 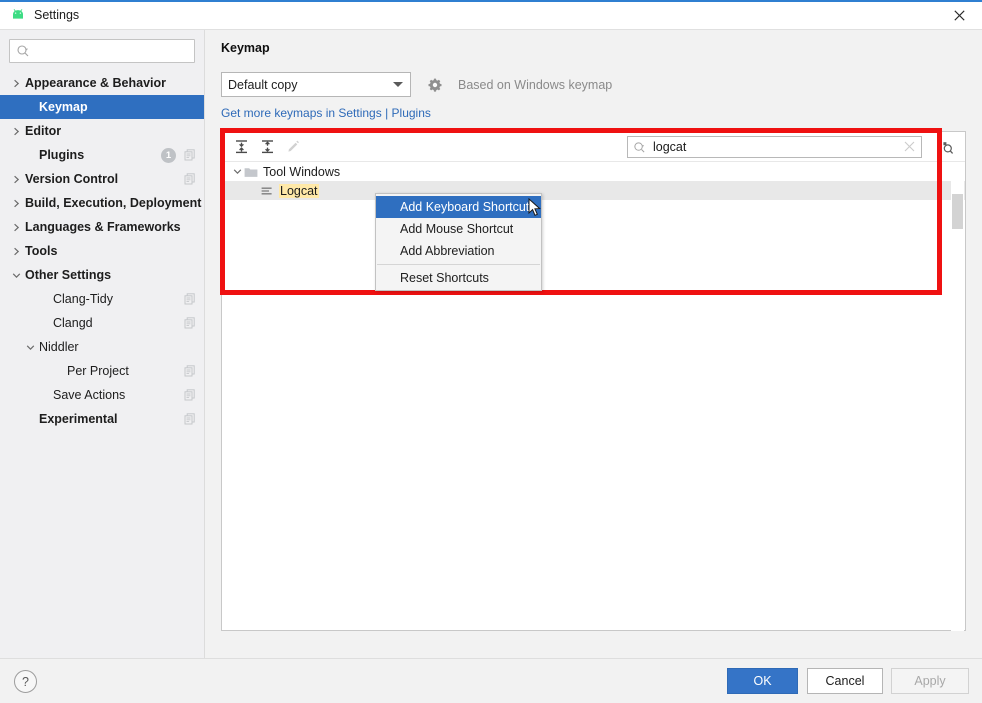 What do you see at coordinates (458, 229) in the screenshot?
I see `context-menu-item-add-mouse-shortcut: Add Mouse Shortcut` at bounding box center [458, 229].